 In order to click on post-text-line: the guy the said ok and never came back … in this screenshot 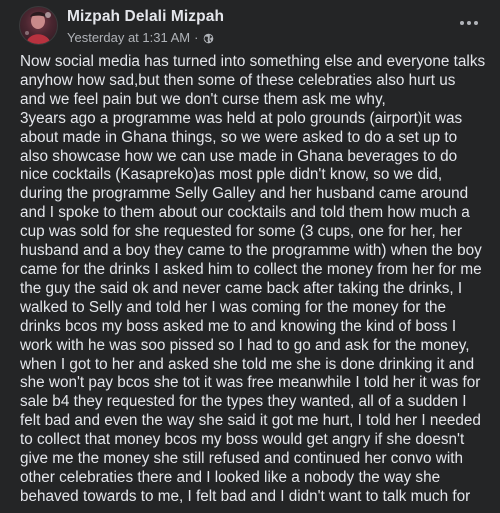, I will do `click(241, 288)`.